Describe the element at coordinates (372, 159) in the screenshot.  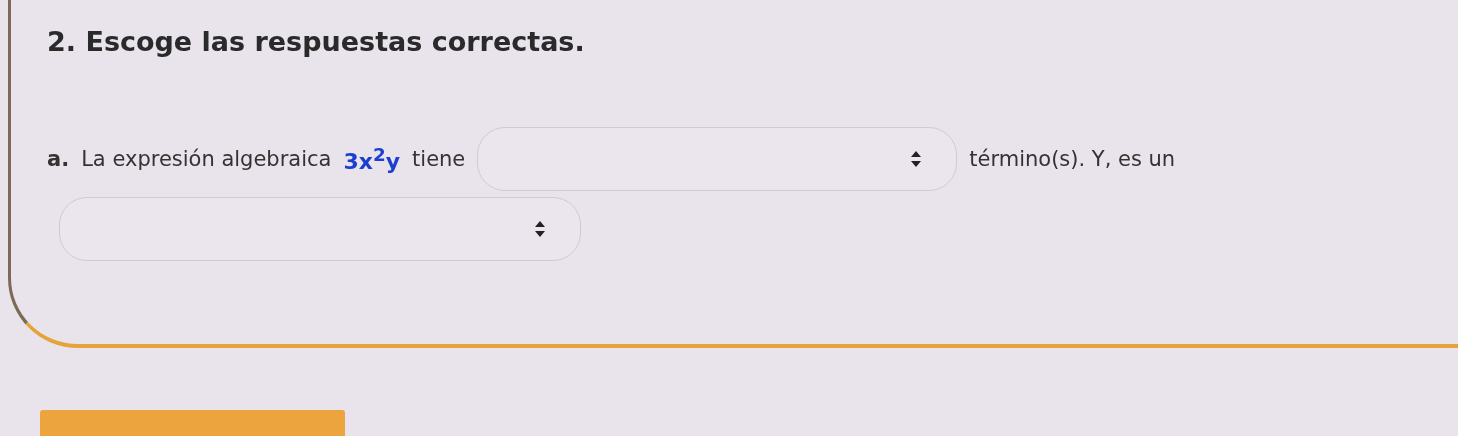
I see `math-expression: 3x$^{2}$y` at that location.